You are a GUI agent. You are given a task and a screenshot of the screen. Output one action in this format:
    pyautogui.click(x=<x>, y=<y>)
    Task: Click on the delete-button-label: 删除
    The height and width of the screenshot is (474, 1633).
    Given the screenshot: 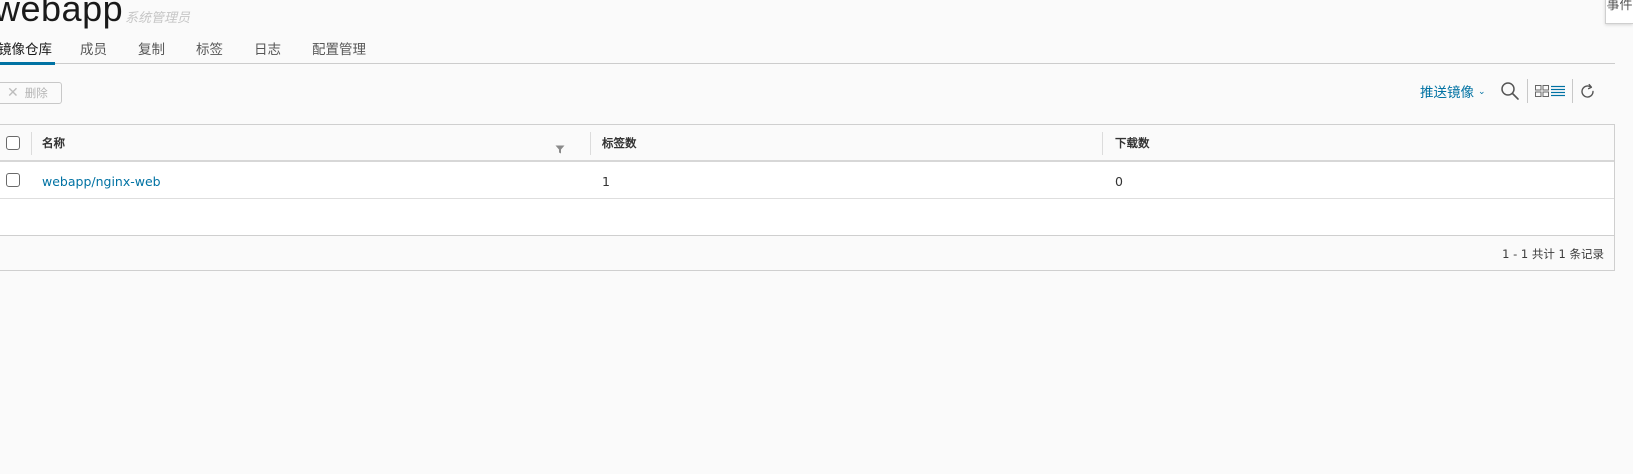 What is the action you would take?
    pyautogui.click(x=36, y=93)
    